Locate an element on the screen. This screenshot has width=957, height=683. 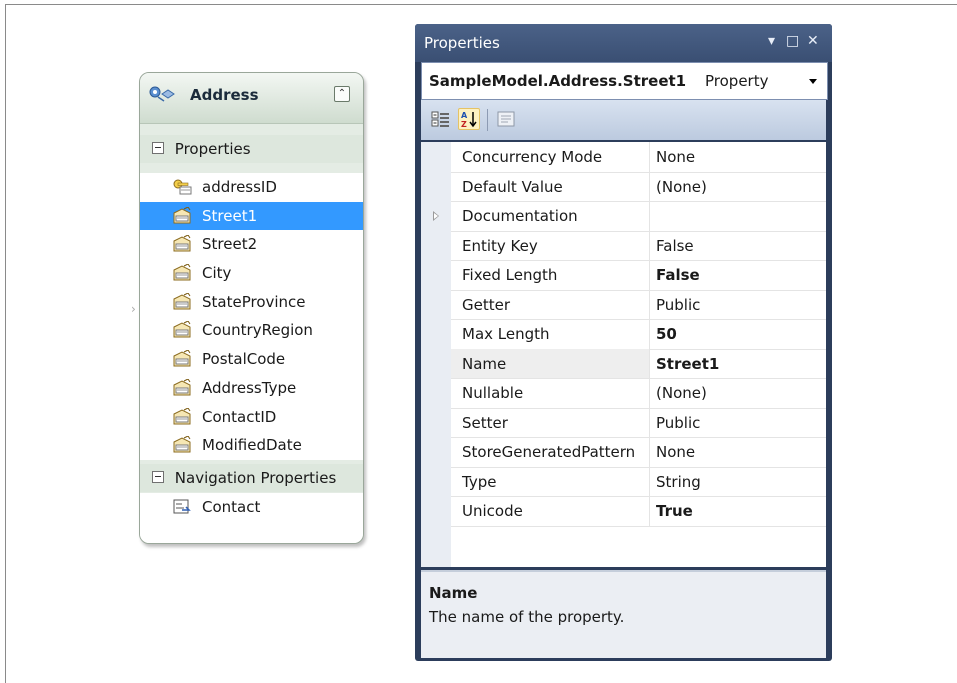
chevron-down-icon is located at coordinates (813, 81).